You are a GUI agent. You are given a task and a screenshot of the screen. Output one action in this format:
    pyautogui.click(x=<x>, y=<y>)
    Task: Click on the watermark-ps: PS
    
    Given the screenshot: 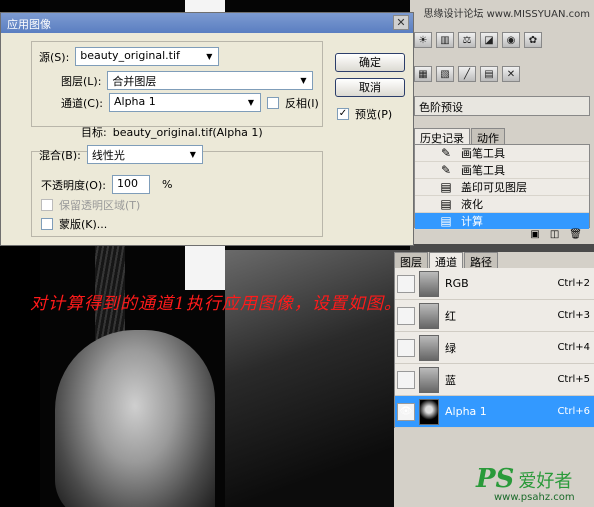 What is the action you would take?
    pyautogui.click(x=495, y=479)
    